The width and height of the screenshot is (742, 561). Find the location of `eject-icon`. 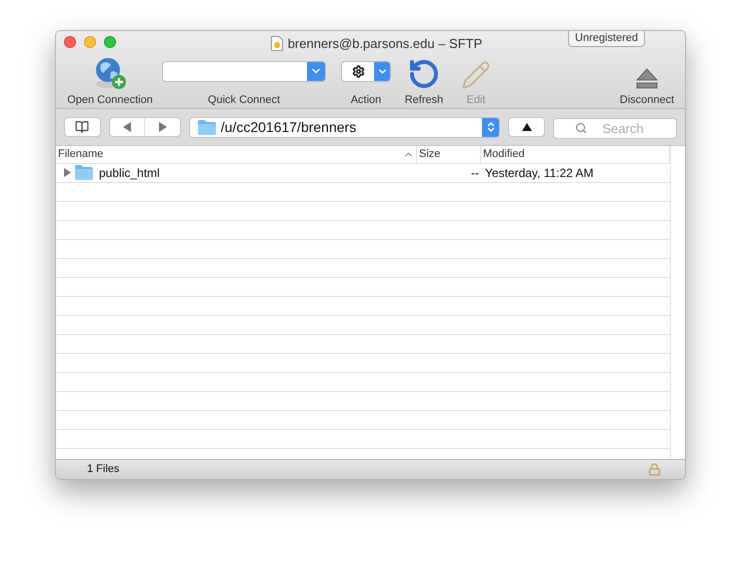

eject-icon is located at coordinates (647, 78).